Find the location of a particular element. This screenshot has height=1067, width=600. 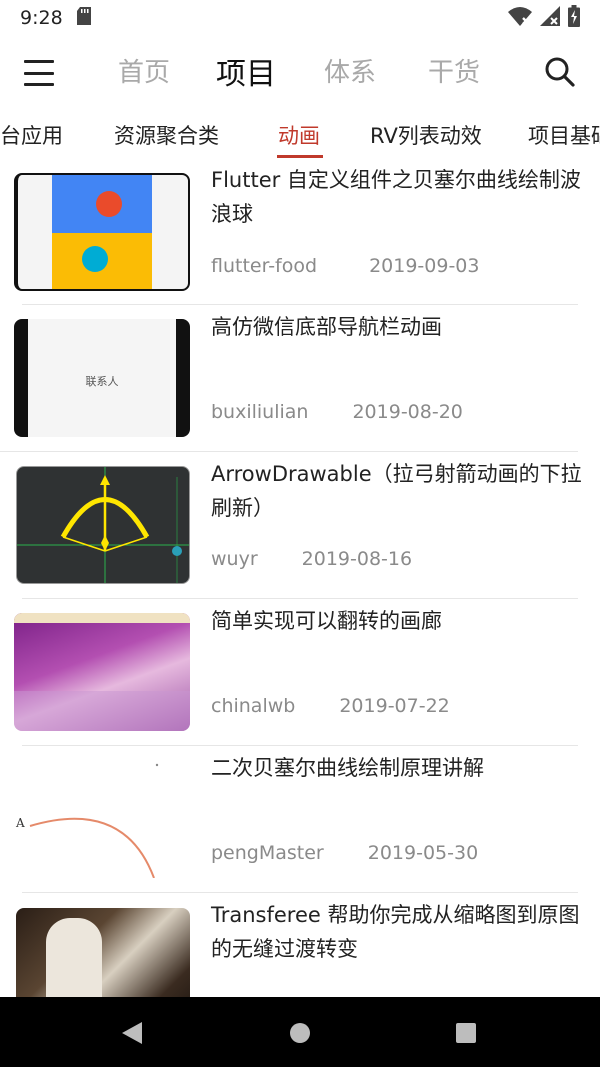

article-thumbnail: A is located at coordinates (102, 819).